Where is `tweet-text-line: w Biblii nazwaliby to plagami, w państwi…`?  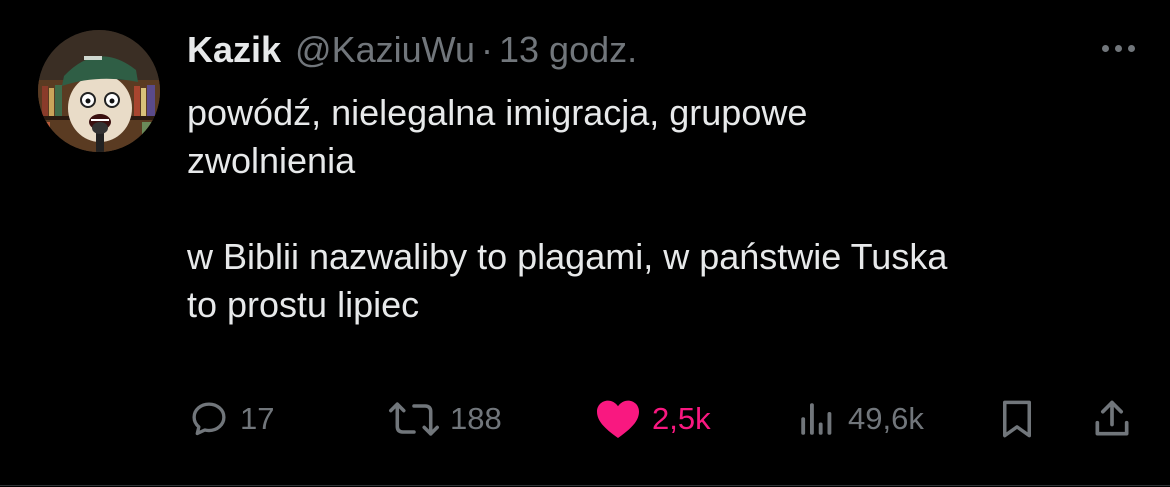 tweet-text-line: w Biblii nazwaliby to plagami, w państwi… is located at coordinates (567, 256).